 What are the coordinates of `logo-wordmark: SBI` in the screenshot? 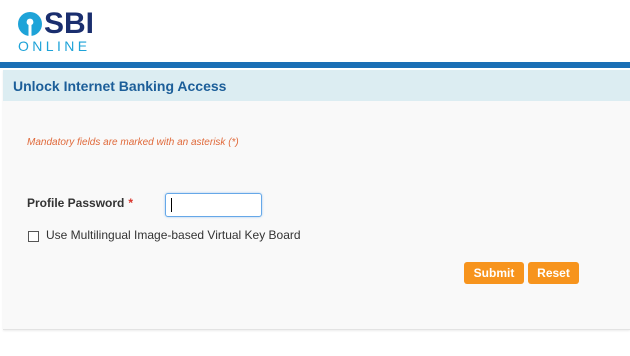 It's located at (69, 23).